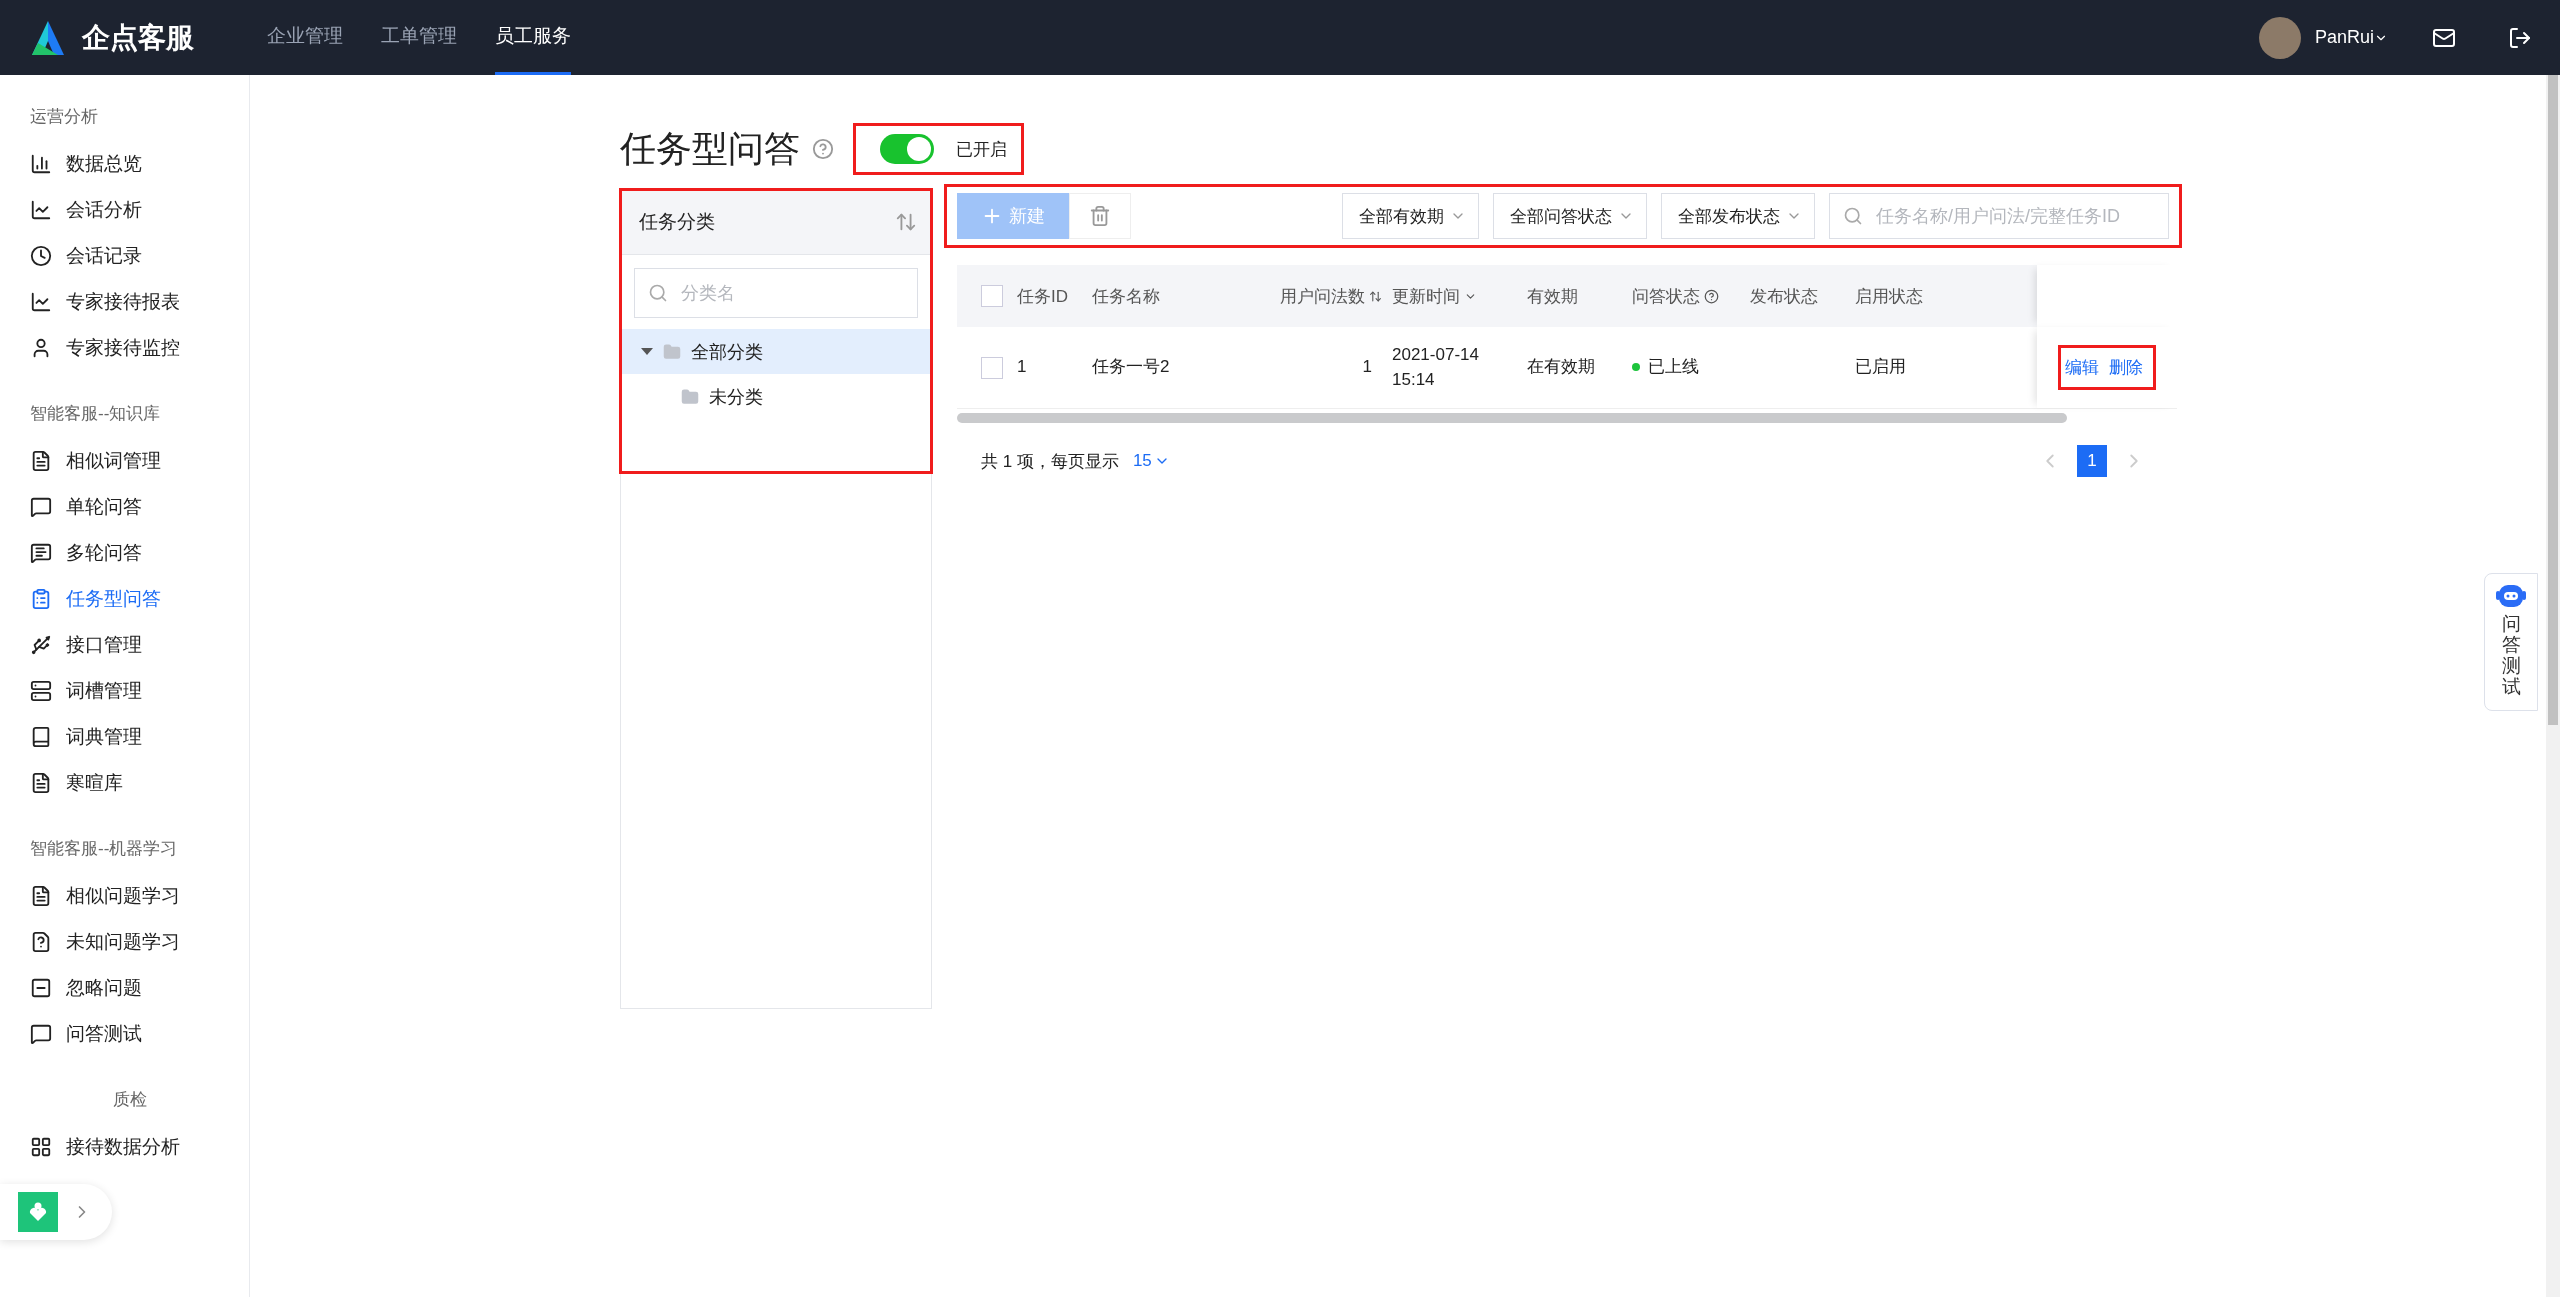 The image size is (2560, 1297). I want to click on clipboard-icon, so click(41, 599).